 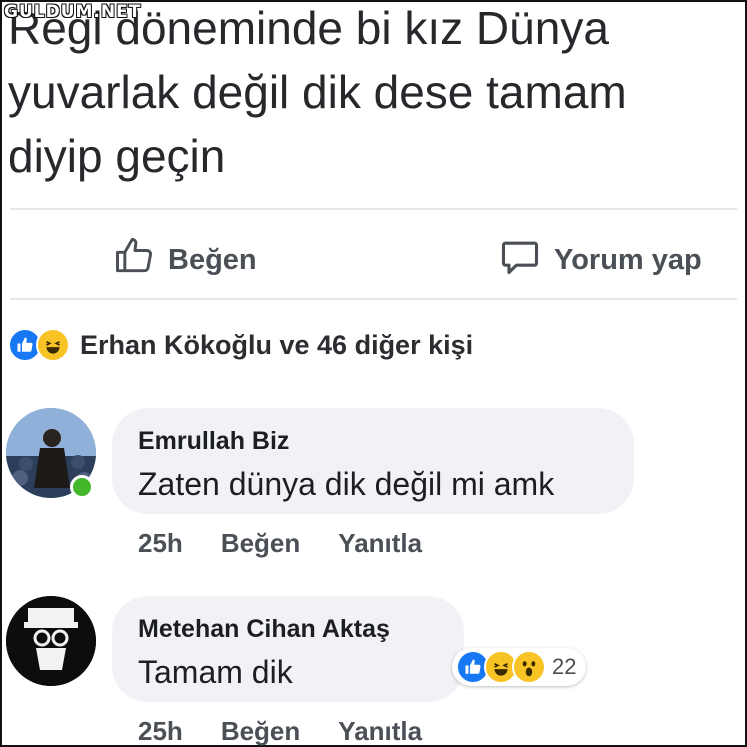 I want to click on haha-reaction-icon, so click(x=53, y=345).